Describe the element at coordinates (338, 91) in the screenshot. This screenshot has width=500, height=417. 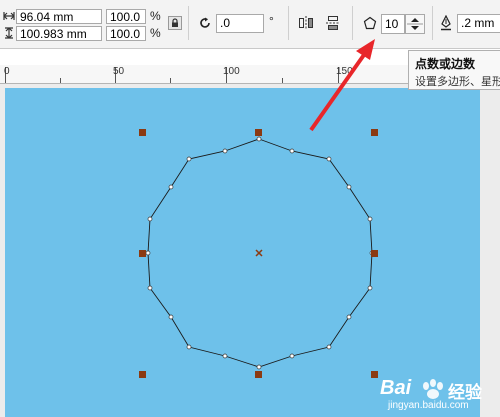
I see `red-arrow-annotation` at that location.